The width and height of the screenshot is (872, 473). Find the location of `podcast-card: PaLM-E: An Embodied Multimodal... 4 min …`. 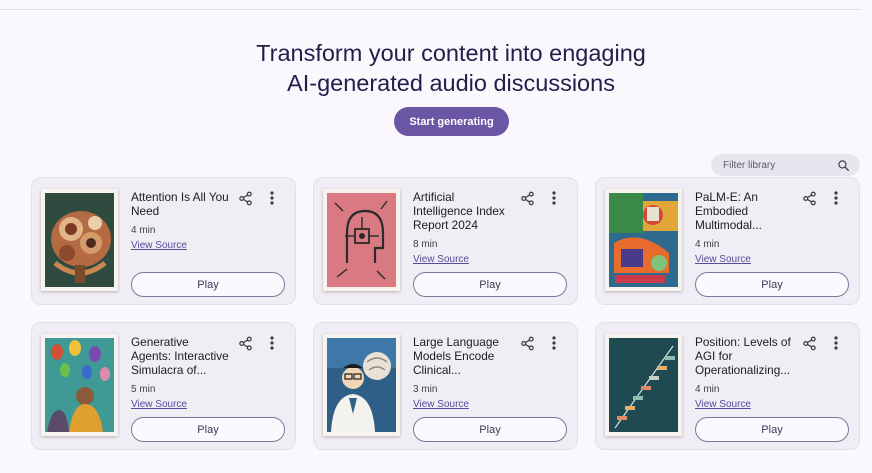

podcast-card: PaLM-E: An Embodied Multimodal... 4 min … is located at coordinates (727, 241).